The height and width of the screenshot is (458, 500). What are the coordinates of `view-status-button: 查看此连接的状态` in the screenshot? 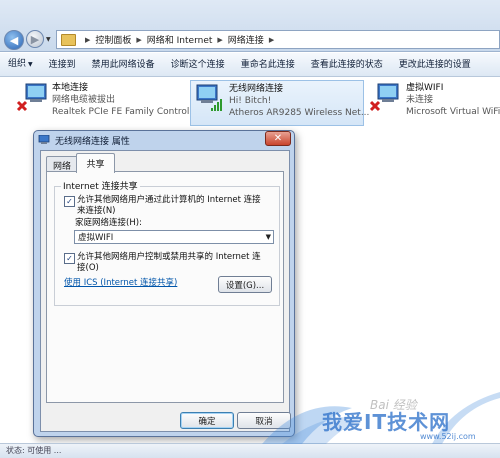 It's located at (347, 65).